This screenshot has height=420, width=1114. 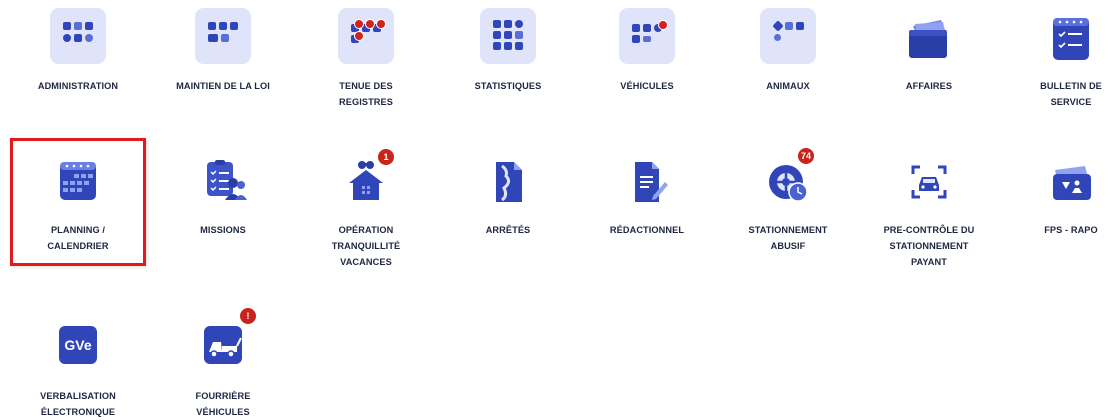 What do you see at coordinates (78, 246) in the screenshot?
I see `tile-label-line: CALENDRIER` at bounding box center [78, 246].